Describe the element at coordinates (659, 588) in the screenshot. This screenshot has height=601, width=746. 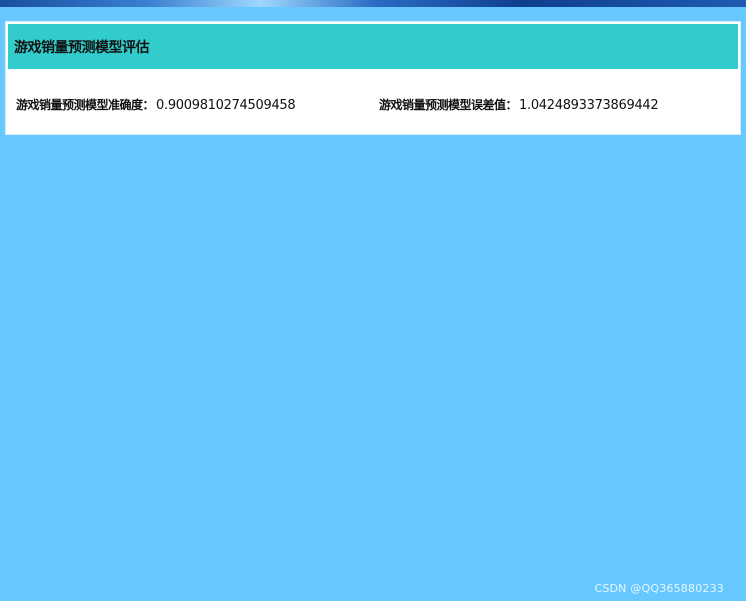
I see `csdn-watermark: CSDN @QQ365880233` at that location.